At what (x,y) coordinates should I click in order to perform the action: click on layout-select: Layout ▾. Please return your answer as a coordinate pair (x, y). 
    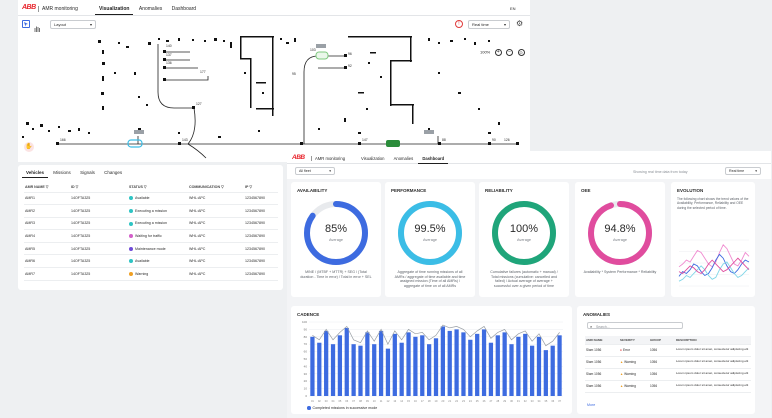
    Looking at the image, I should click on (73, 24).